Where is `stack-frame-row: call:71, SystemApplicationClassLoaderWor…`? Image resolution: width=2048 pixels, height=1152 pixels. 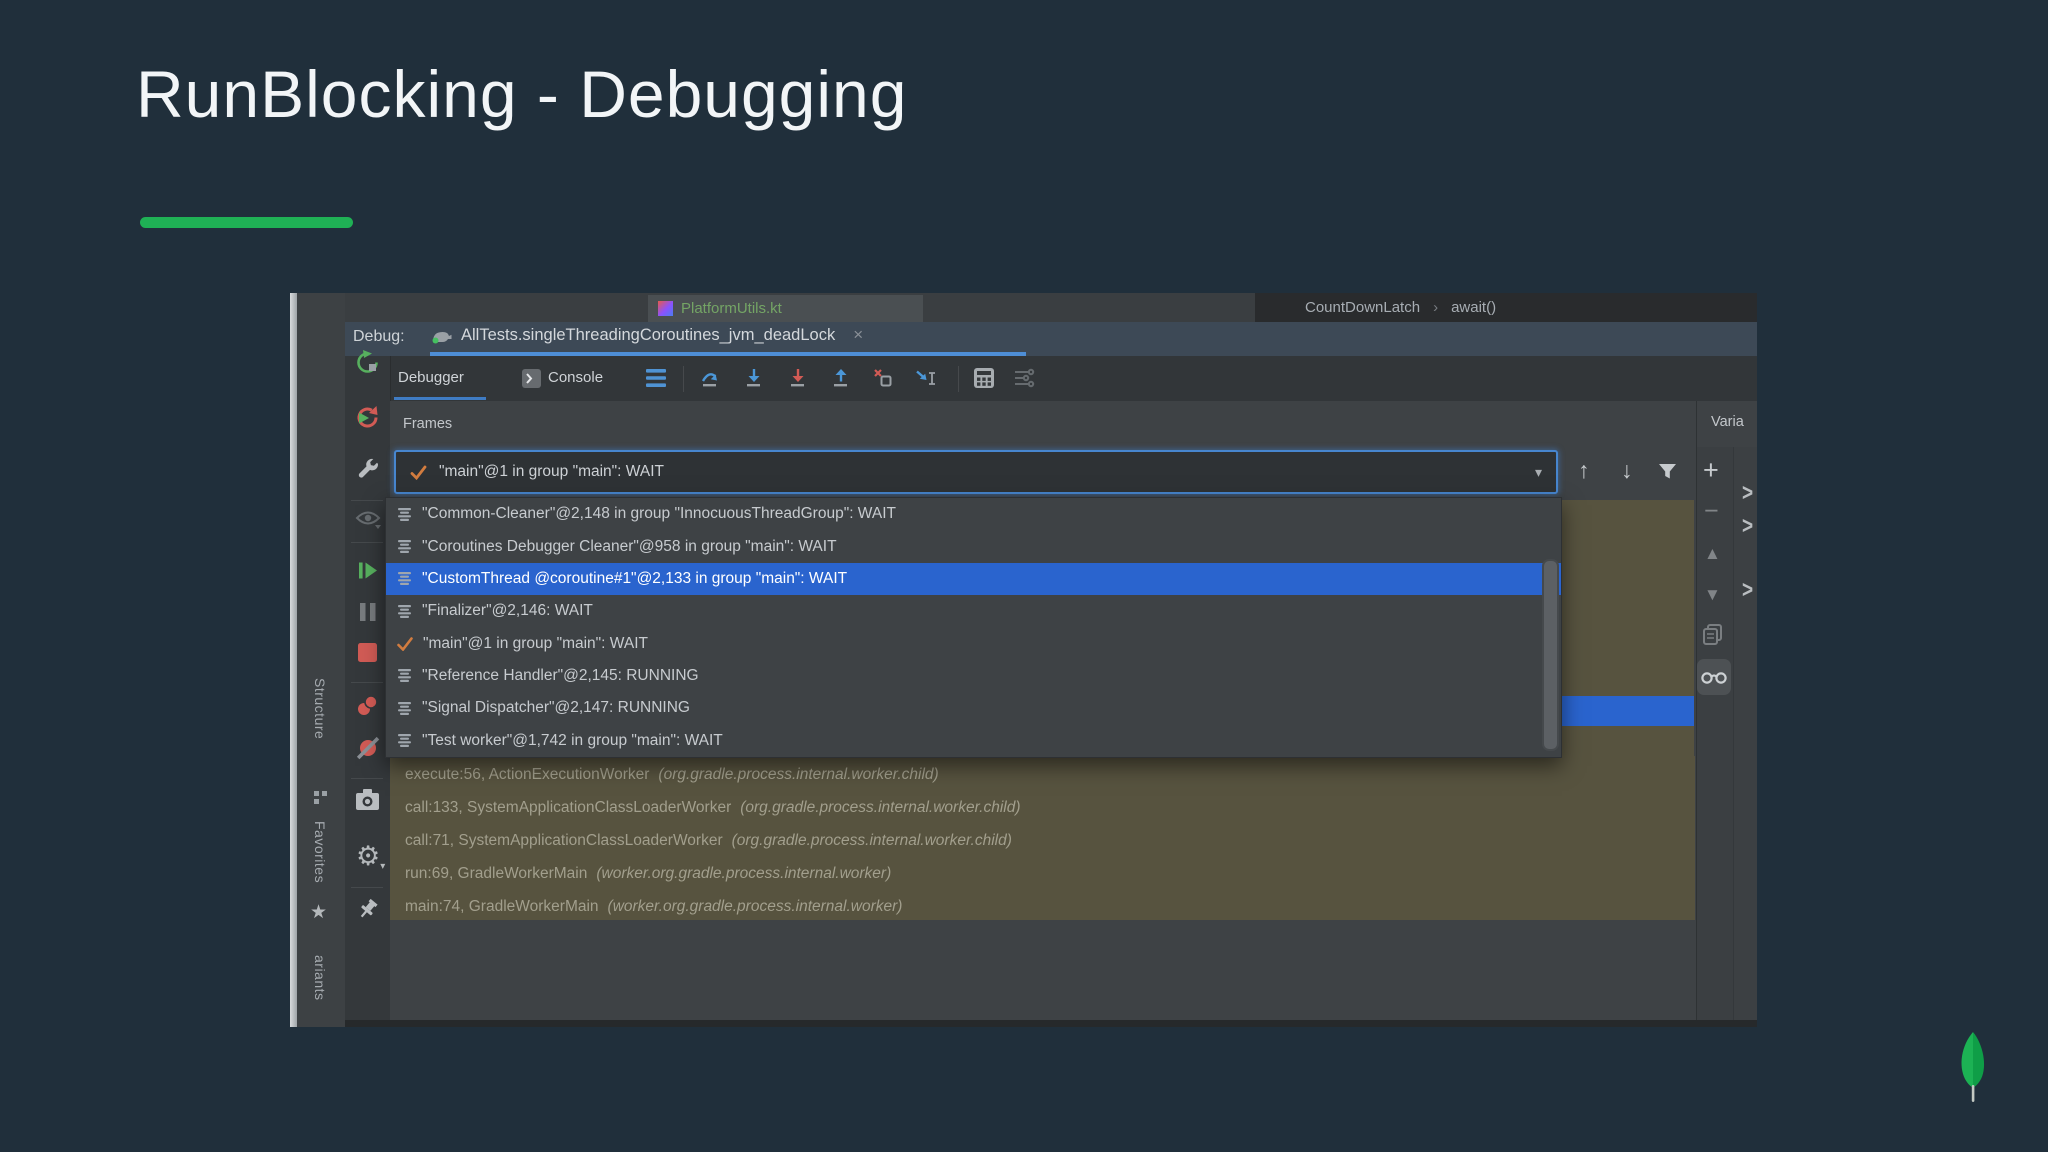 stack-frame-row: call:71, SystemApplicationClassLoaderWor… is located at coordinates (713, 841).